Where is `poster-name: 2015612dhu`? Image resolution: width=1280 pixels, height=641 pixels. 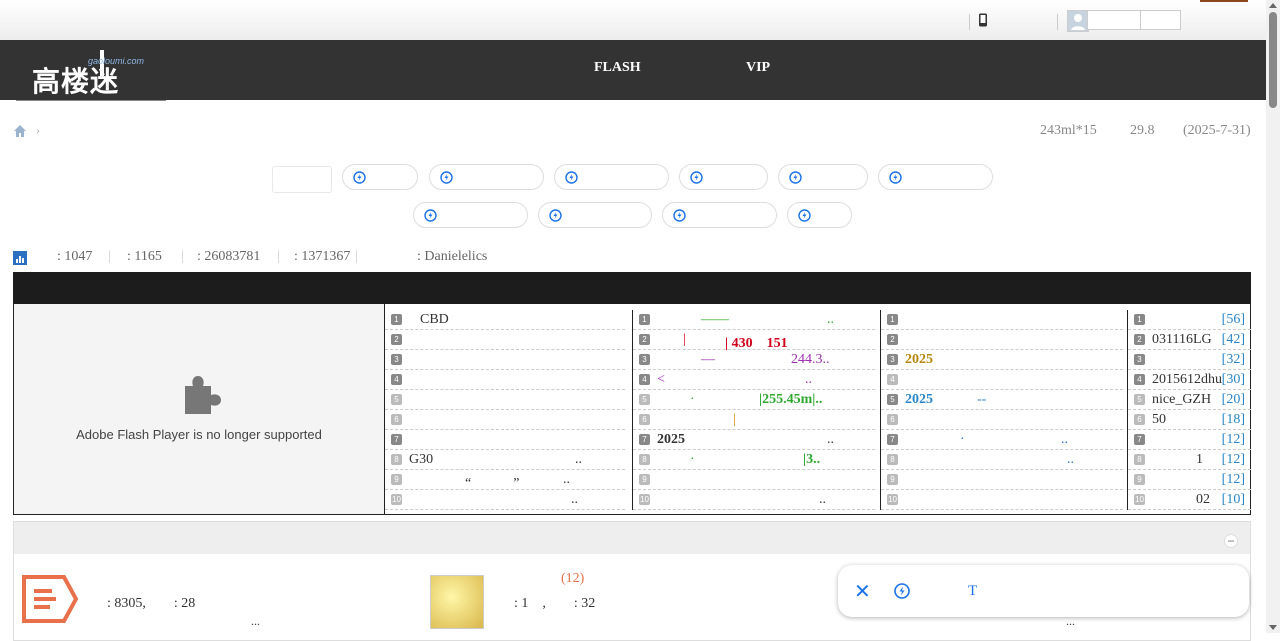
poster-name: 2015612dhu is located at coordinates (1187, 380).